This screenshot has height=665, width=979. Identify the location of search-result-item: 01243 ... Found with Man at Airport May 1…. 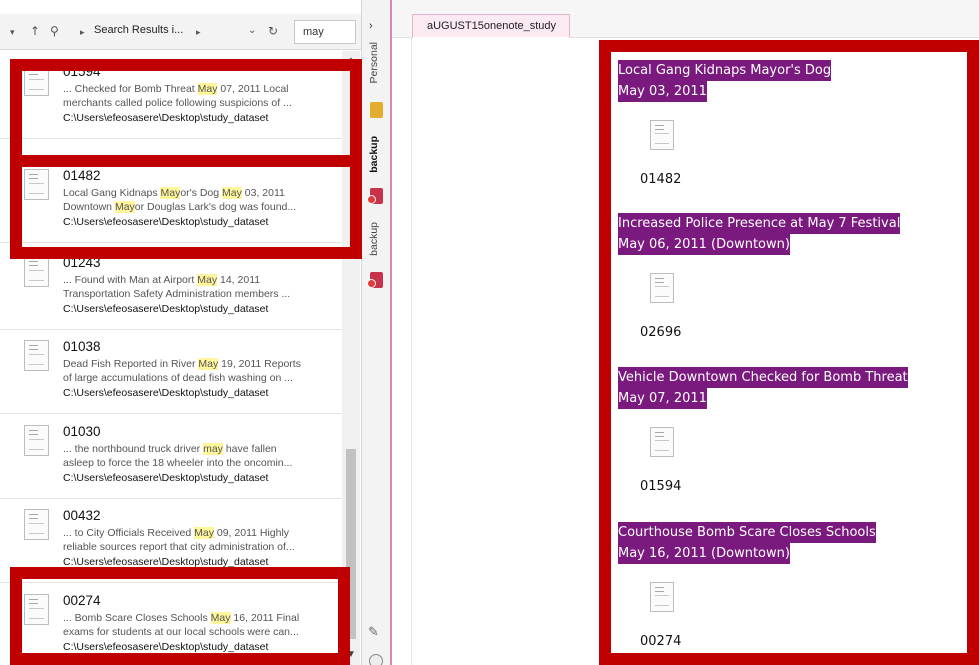
(171, 289).